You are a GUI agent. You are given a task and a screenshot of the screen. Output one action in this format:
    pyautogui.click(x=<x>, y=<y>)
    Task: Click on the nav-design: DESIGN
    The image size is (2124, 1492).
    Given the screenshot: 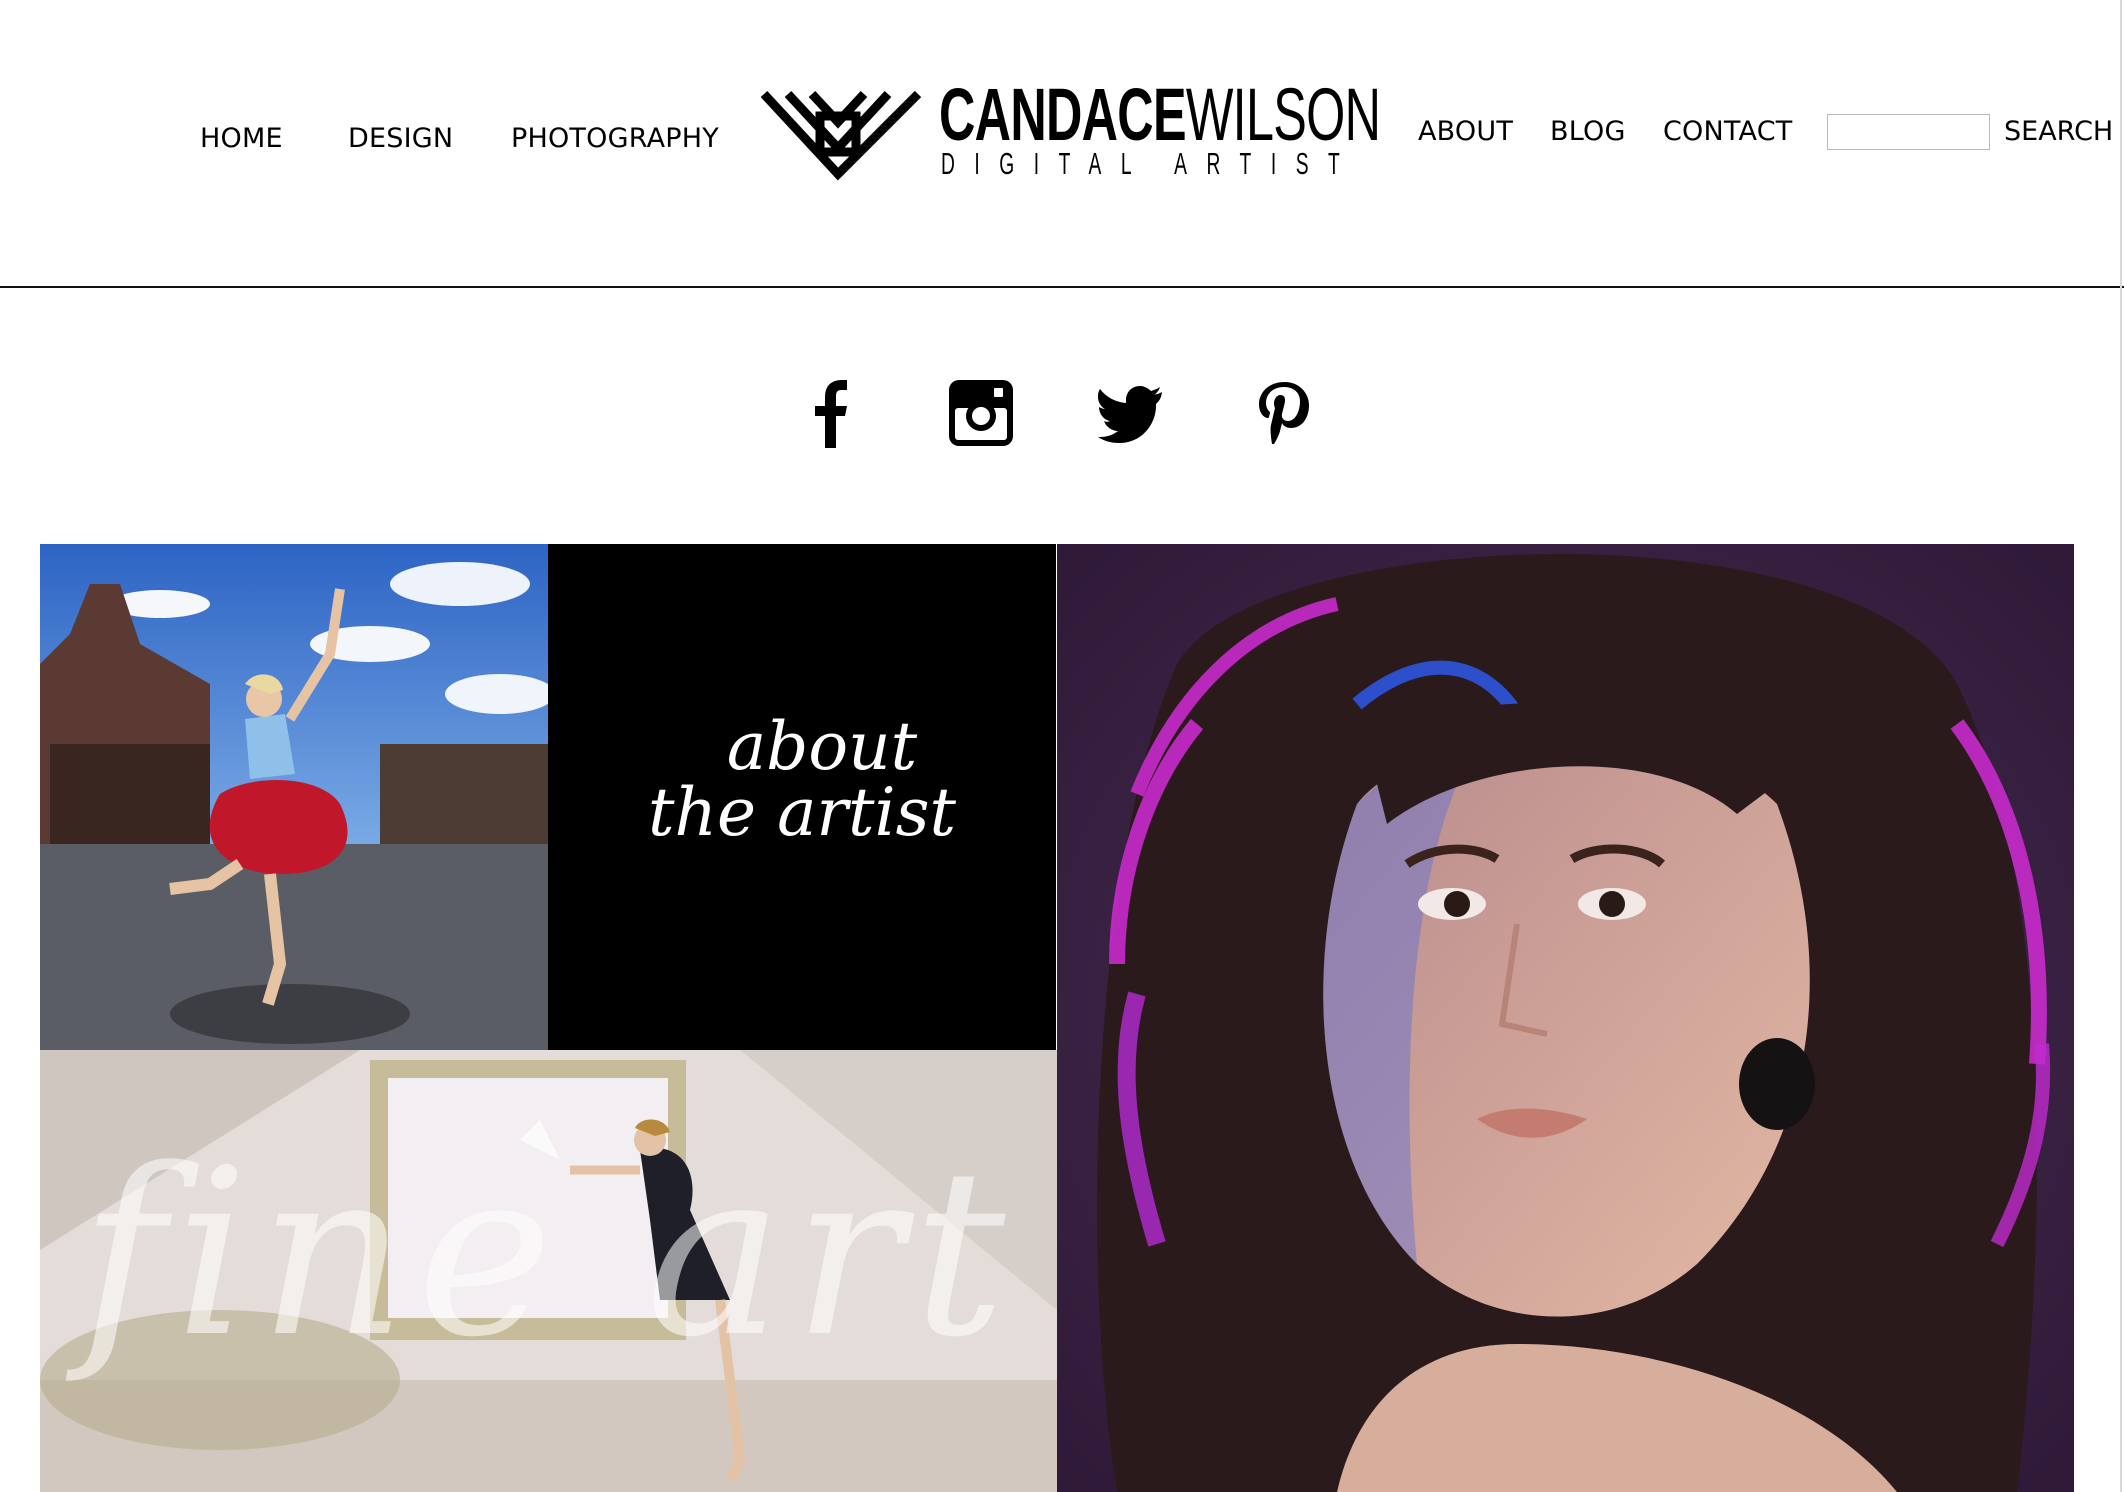 What is the action you would take?
    pyautogui.click(x=400, y=138)
    